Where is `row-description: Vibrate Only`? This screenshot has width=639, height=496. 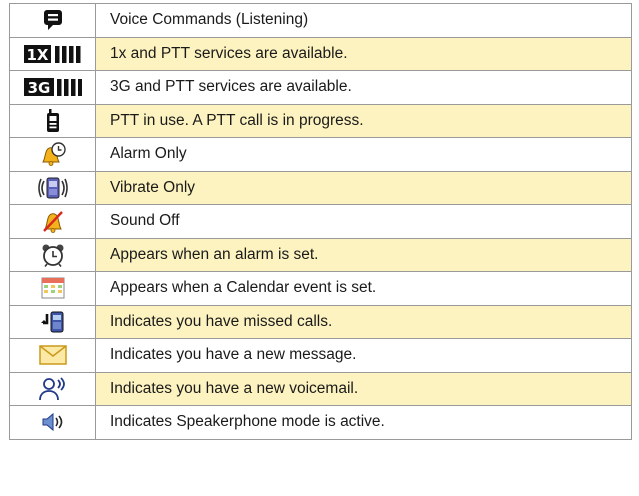
row-description: Vibrate Only is located at coordinates (363, 187).